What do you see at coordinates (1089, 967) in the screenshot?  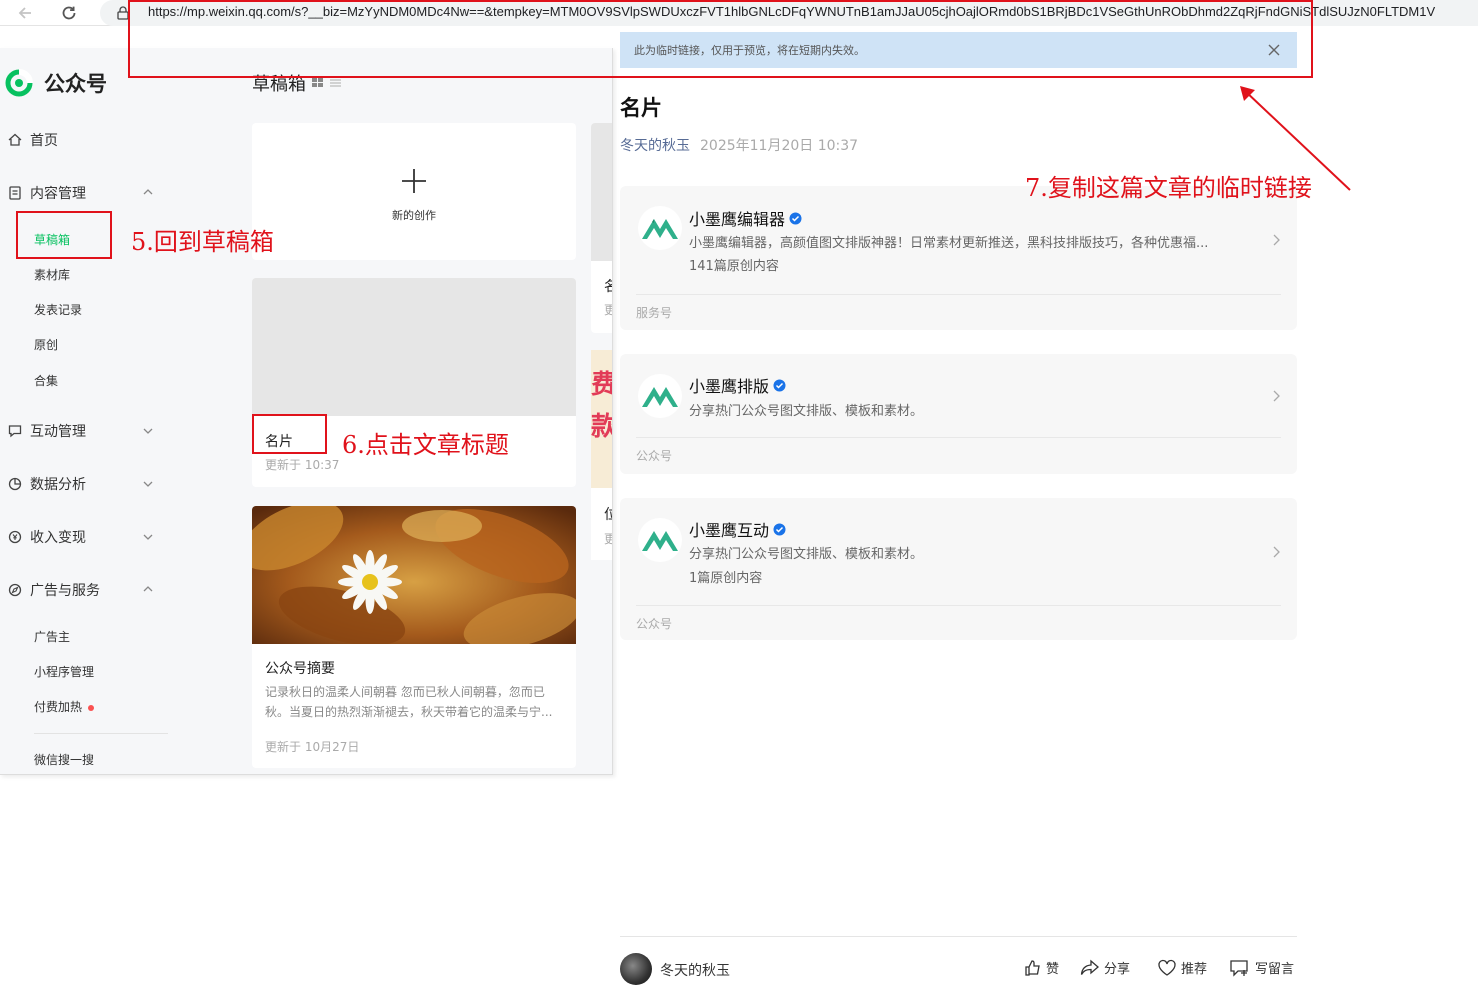 I see `share-icon` at bounding box center [1089, 967].